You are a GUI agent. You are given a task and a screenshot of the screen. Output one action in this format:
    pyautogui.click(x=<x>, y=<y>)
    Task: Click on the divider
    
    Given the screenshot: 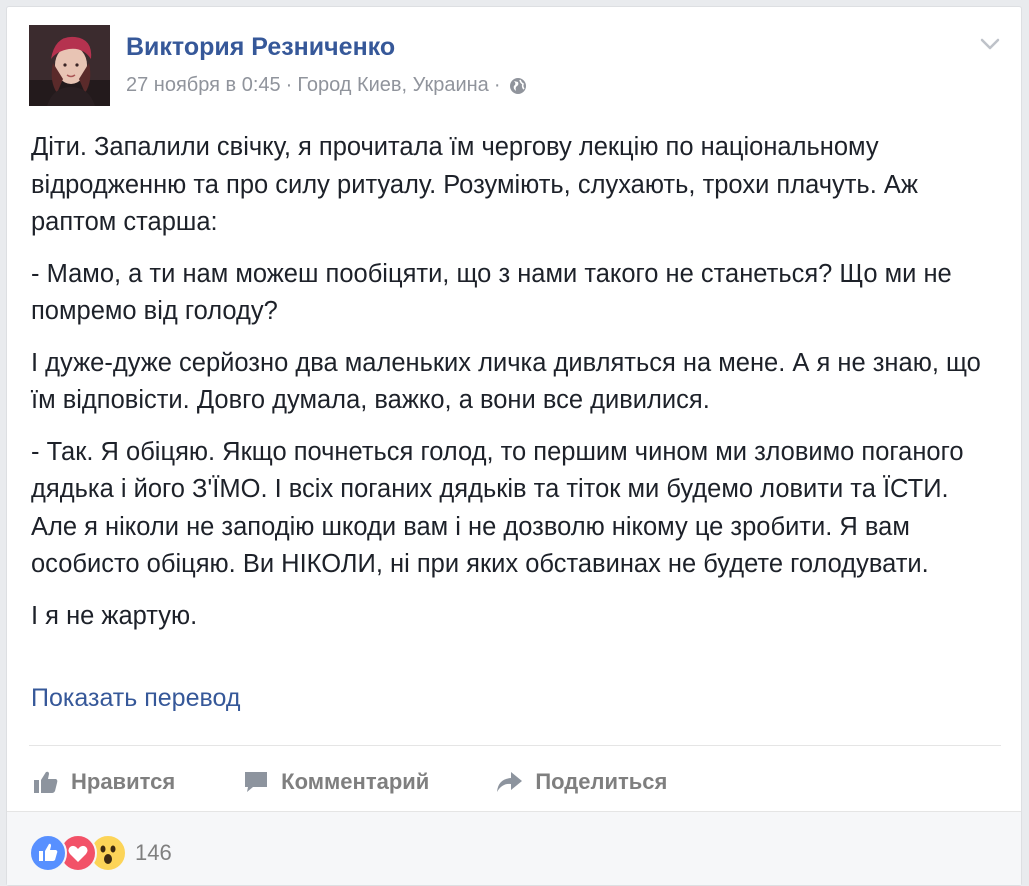 What is the action you would take?
    pyautogui.click(x=515, y=745)
    